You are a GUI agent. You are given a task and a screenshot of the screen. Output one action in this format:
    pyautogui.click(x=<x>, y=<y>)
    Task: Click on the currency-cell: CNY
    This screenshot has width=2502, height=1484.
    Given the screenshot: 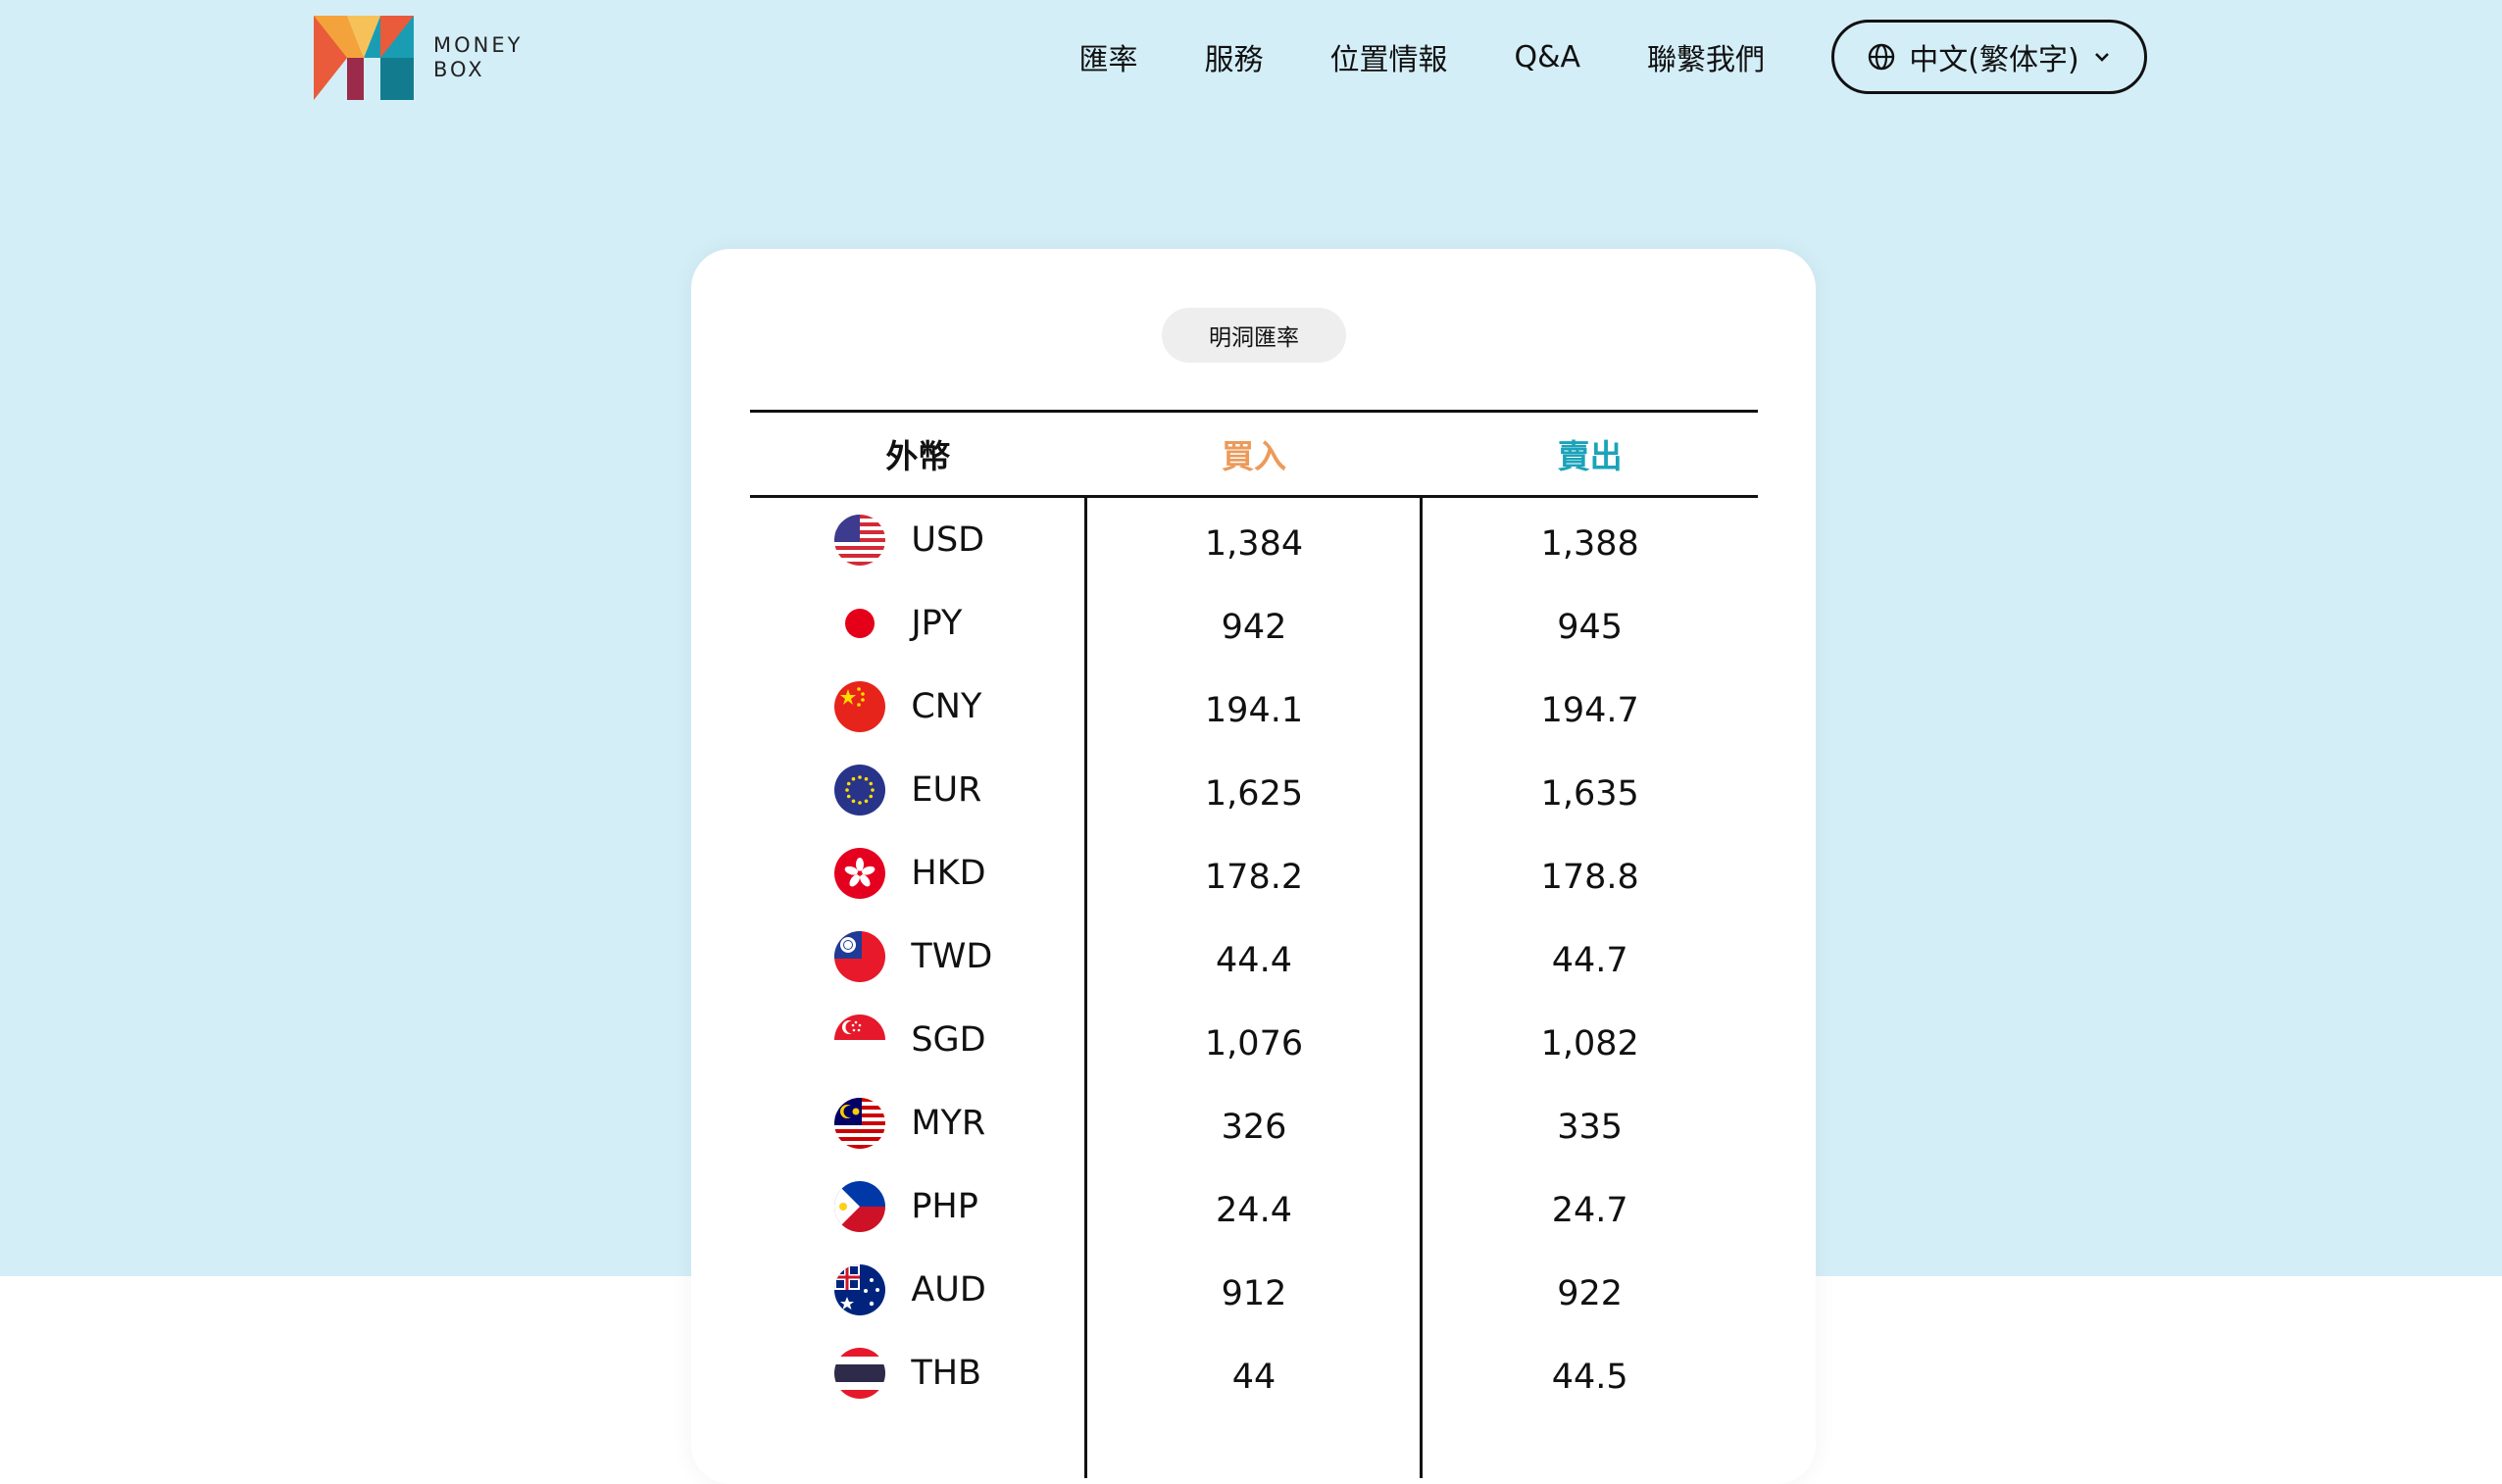 What is the action you would take?
    pyautogui.click(x=918, y=707)
    